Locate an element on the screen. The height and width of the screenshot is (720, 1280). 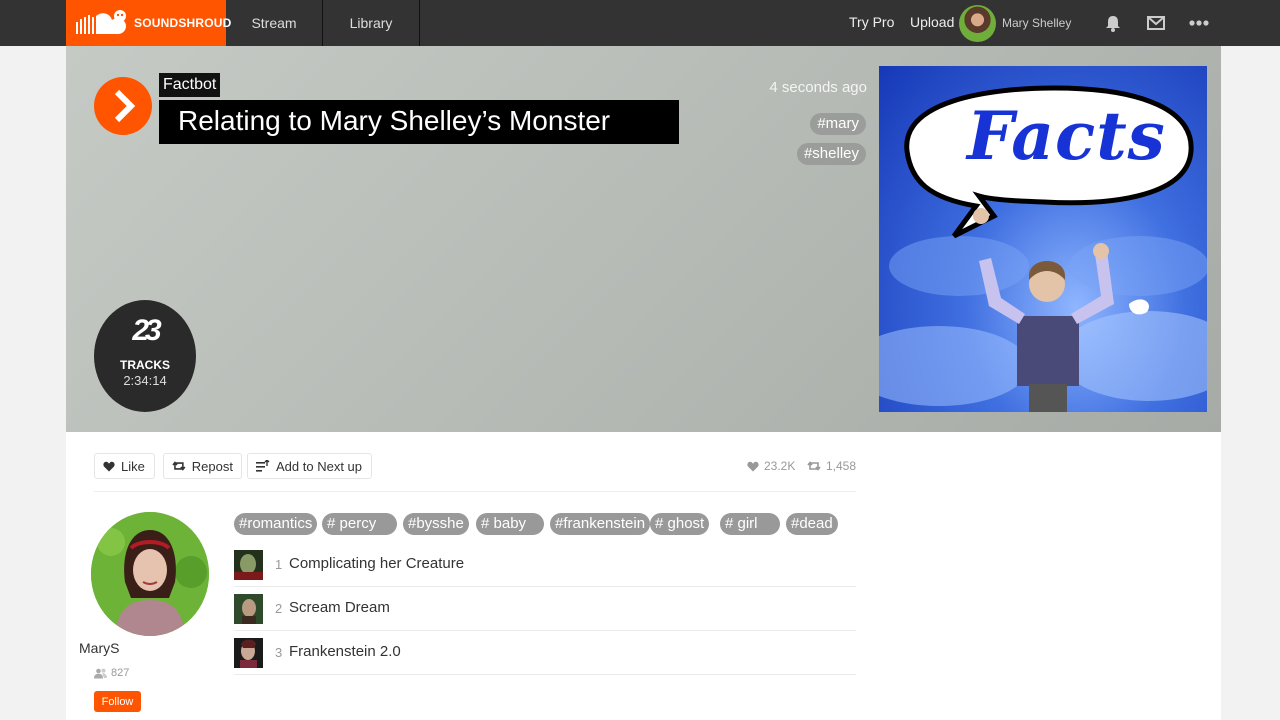
next-up-icon is located at coordinates (263, 466).